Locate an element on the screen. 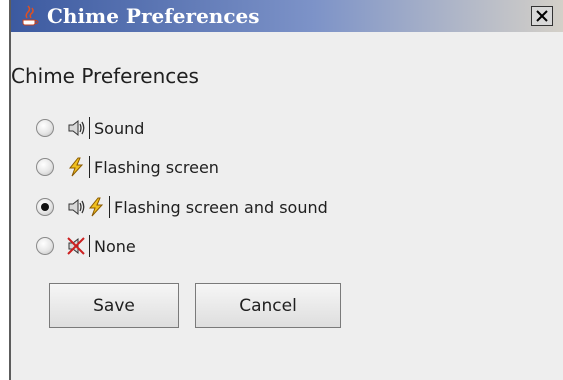 This screenshot has height=380, width=563. page-title: Chime Preferences is located at coordinates (105, 76).